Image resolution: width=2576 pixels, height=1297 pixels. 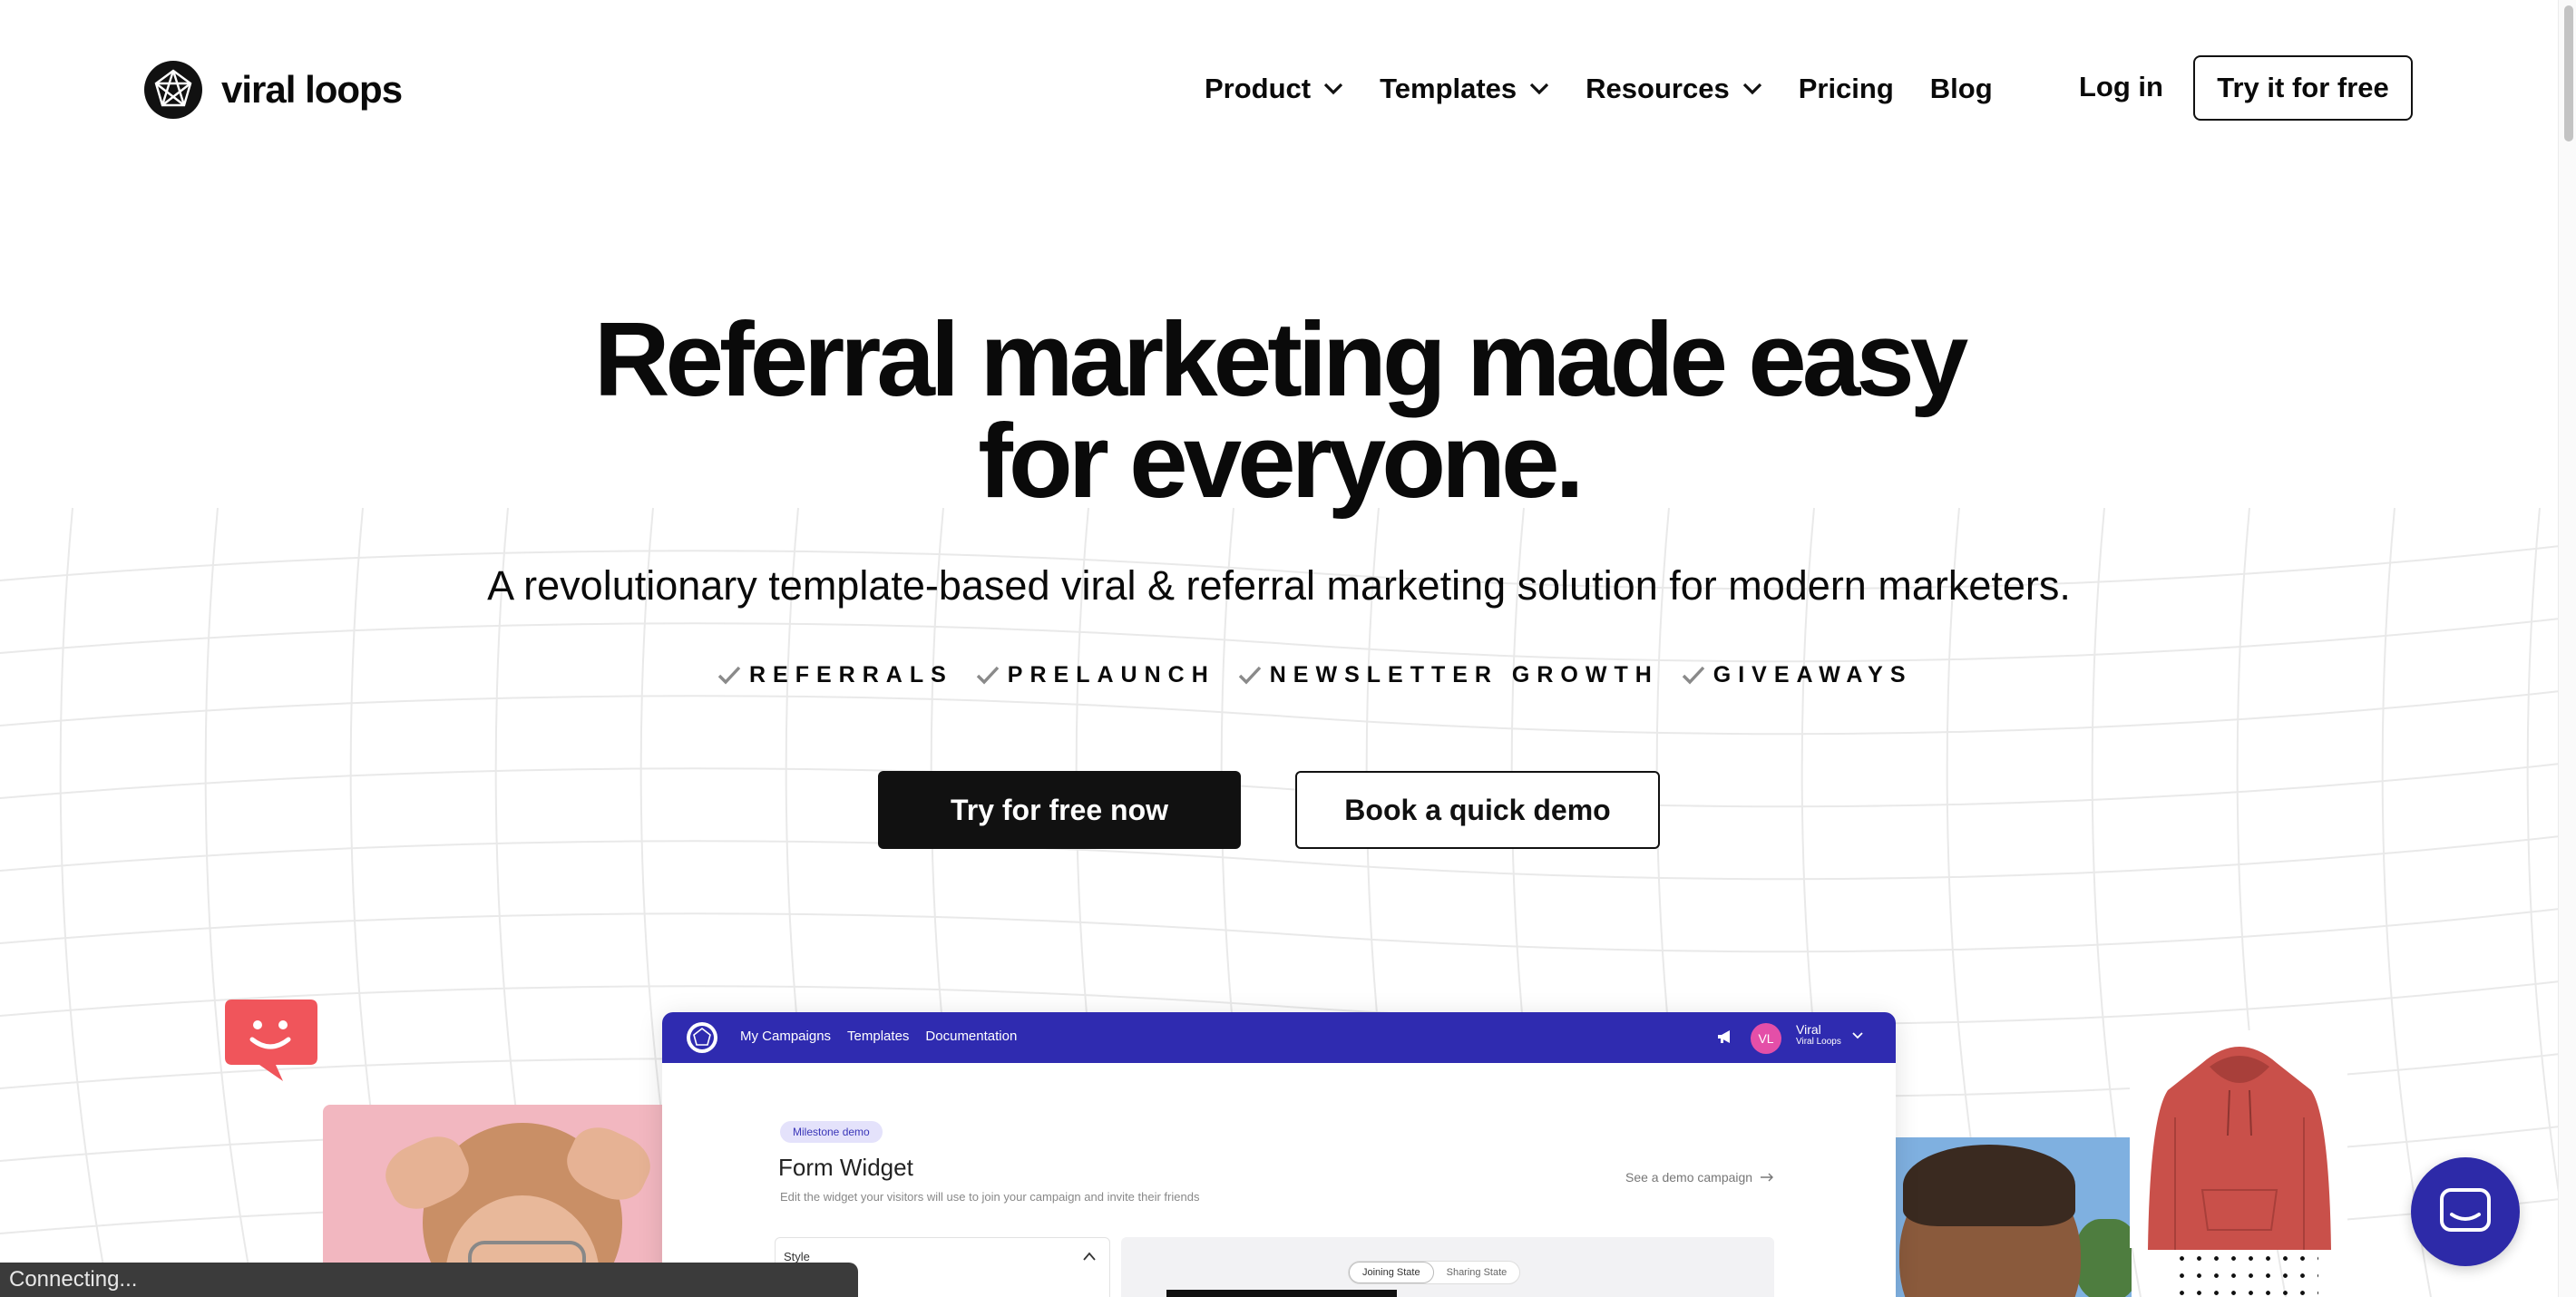 What do you see at coordinates (1258, 88) in the screenshot?
I see `nav-item-label: Product` at bounding box center [1258, 88].